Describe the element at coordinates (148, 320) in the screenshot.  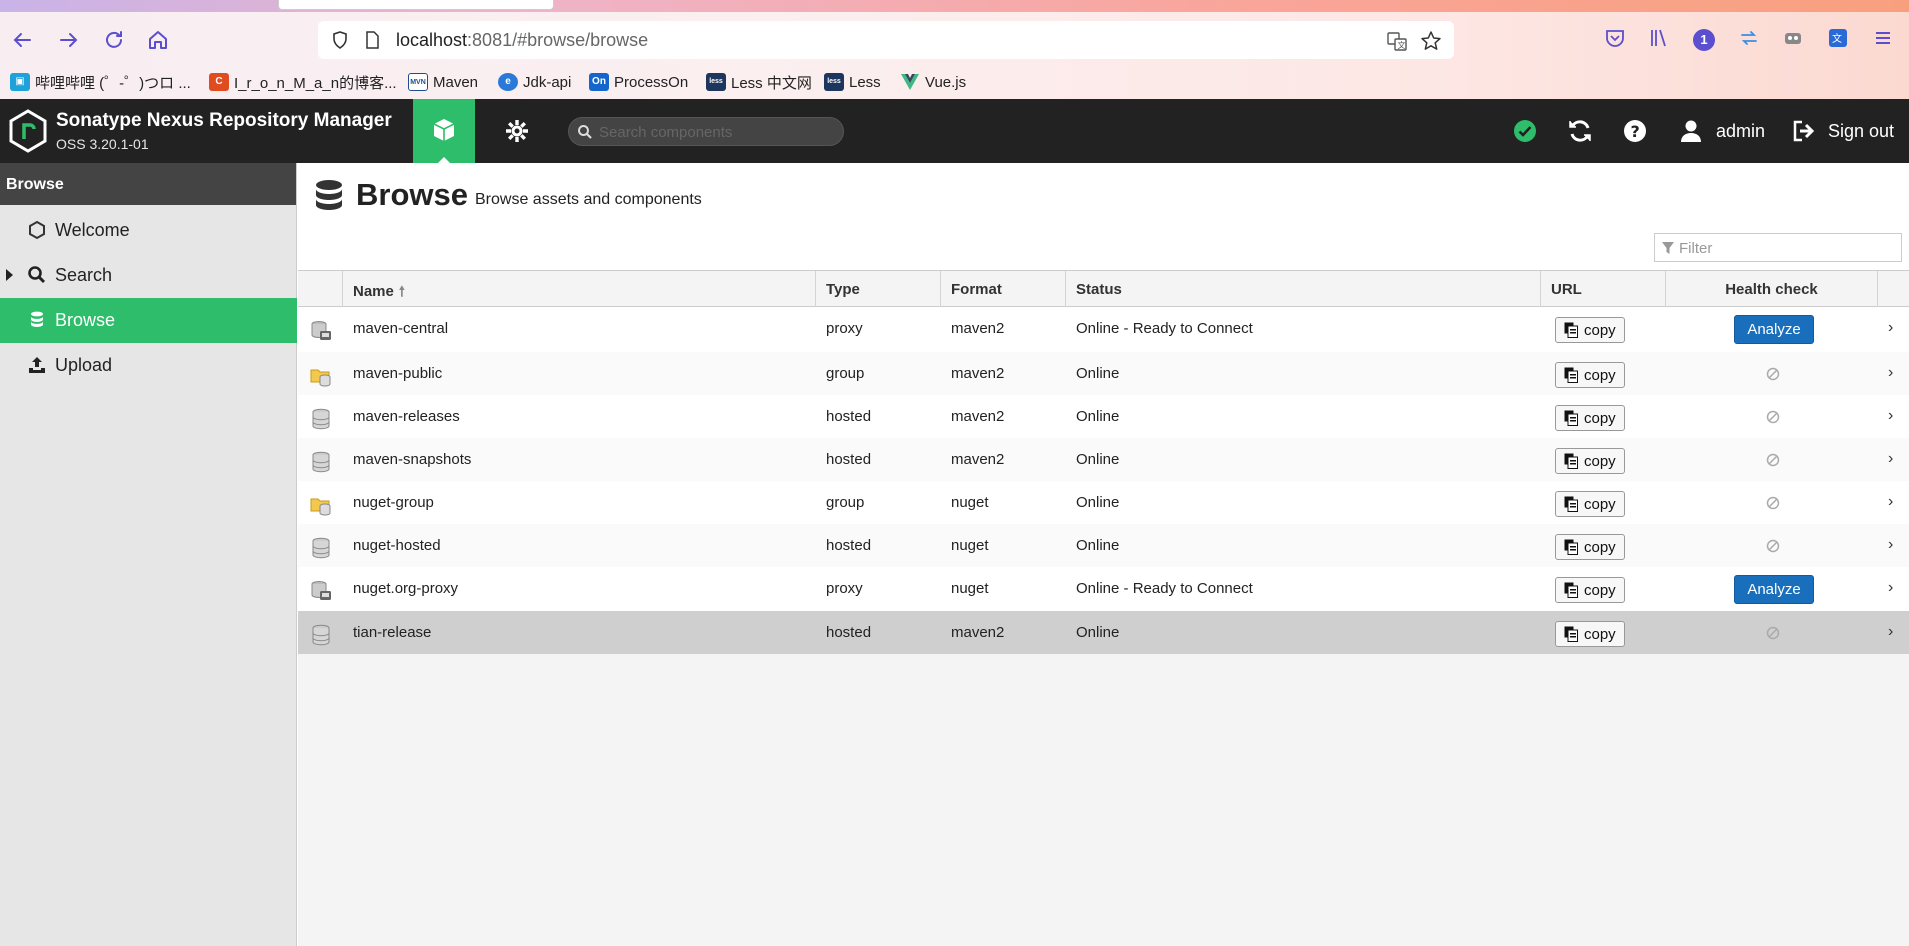
I see `sidebar-item-browse: Browse` at that location.